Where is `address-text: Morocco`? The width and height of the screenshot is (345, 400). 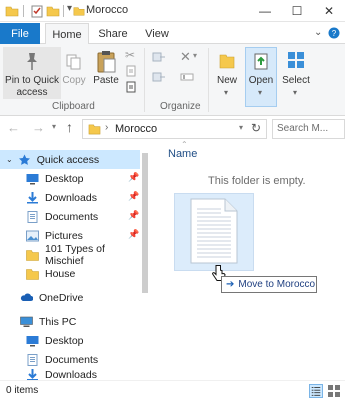 address-text: Morocco is located at coordinates (136, 129).